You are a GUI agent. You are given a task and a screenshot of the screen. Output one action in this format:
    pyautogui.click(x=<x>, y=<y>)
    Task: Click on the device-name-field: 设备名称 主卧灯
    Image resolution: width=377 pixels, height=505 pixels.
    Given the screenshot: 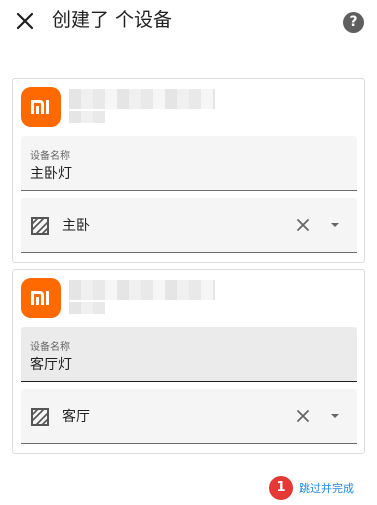 What is the action you would take?
    pyautogui.click(x=189, y=163)
    